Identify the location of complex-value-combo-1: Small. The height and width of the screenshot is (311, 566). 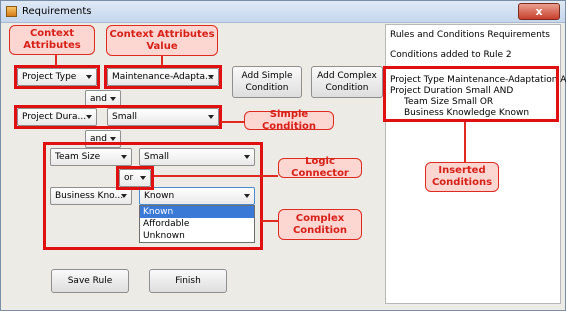
(197, 157).